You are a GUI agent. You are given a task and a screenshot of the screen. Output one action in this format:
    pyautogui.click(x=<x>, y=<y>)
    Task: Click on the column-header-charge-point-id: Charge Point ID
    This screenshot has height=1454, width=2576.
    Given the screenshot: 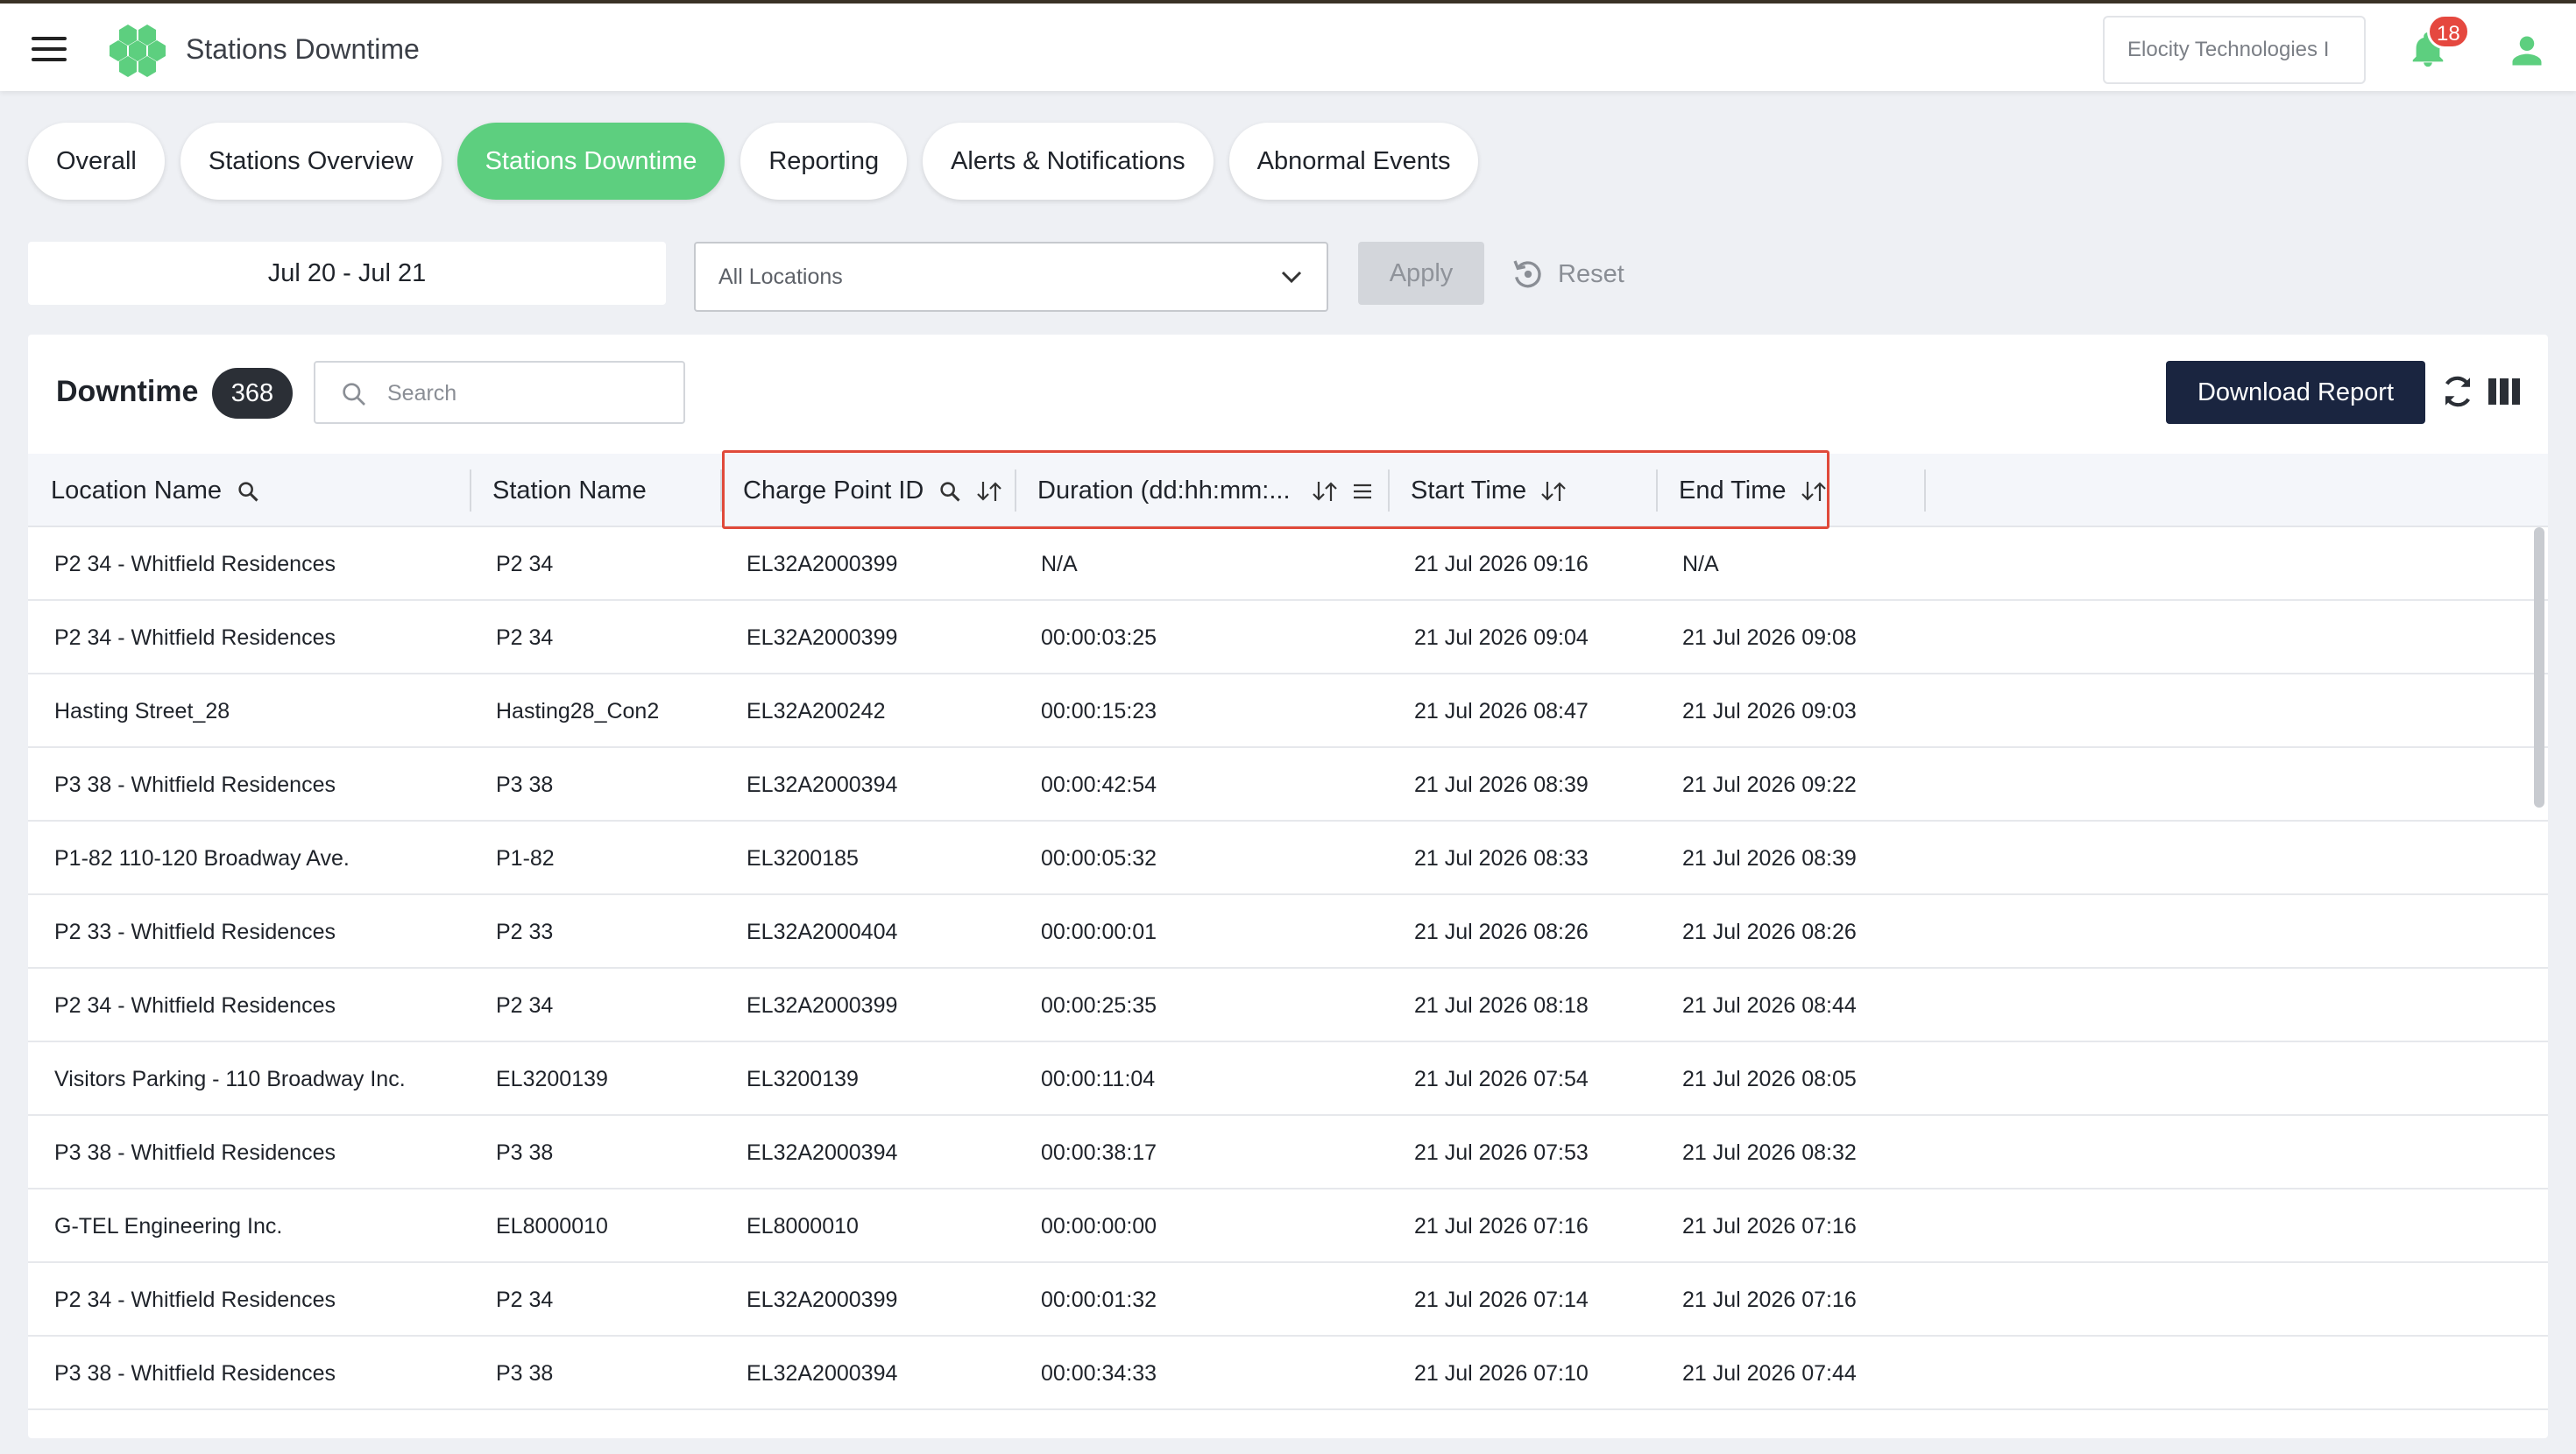 What is the action you would take?
    pyautogui.click(x=872, y=490)
    